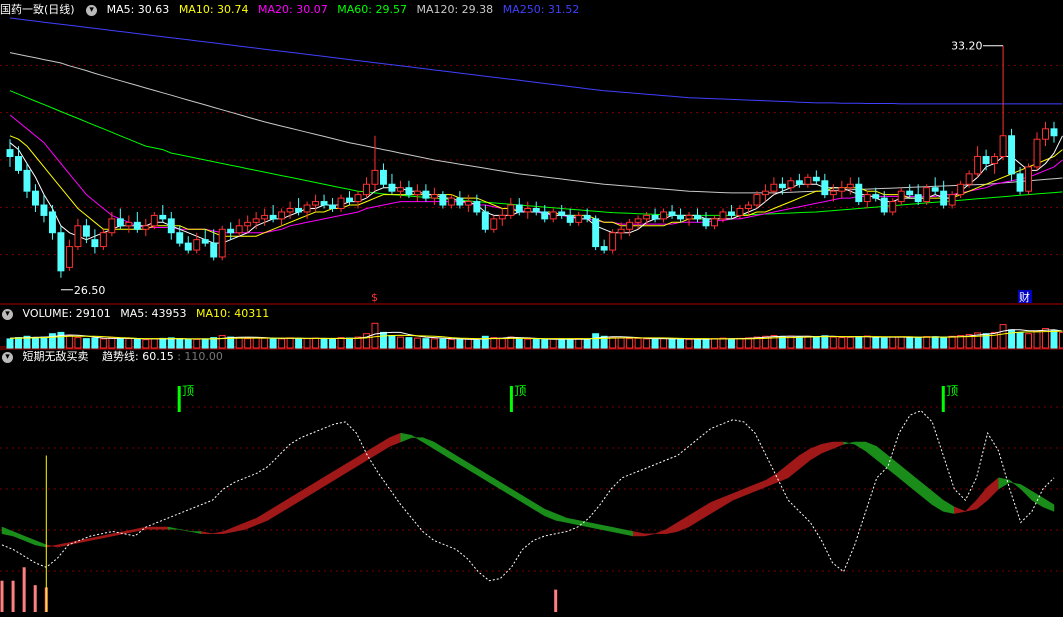  Describe the element at coordinates (66, 313) in the screenshot. I see `volume-label: VOLUME: 29101` at that location.